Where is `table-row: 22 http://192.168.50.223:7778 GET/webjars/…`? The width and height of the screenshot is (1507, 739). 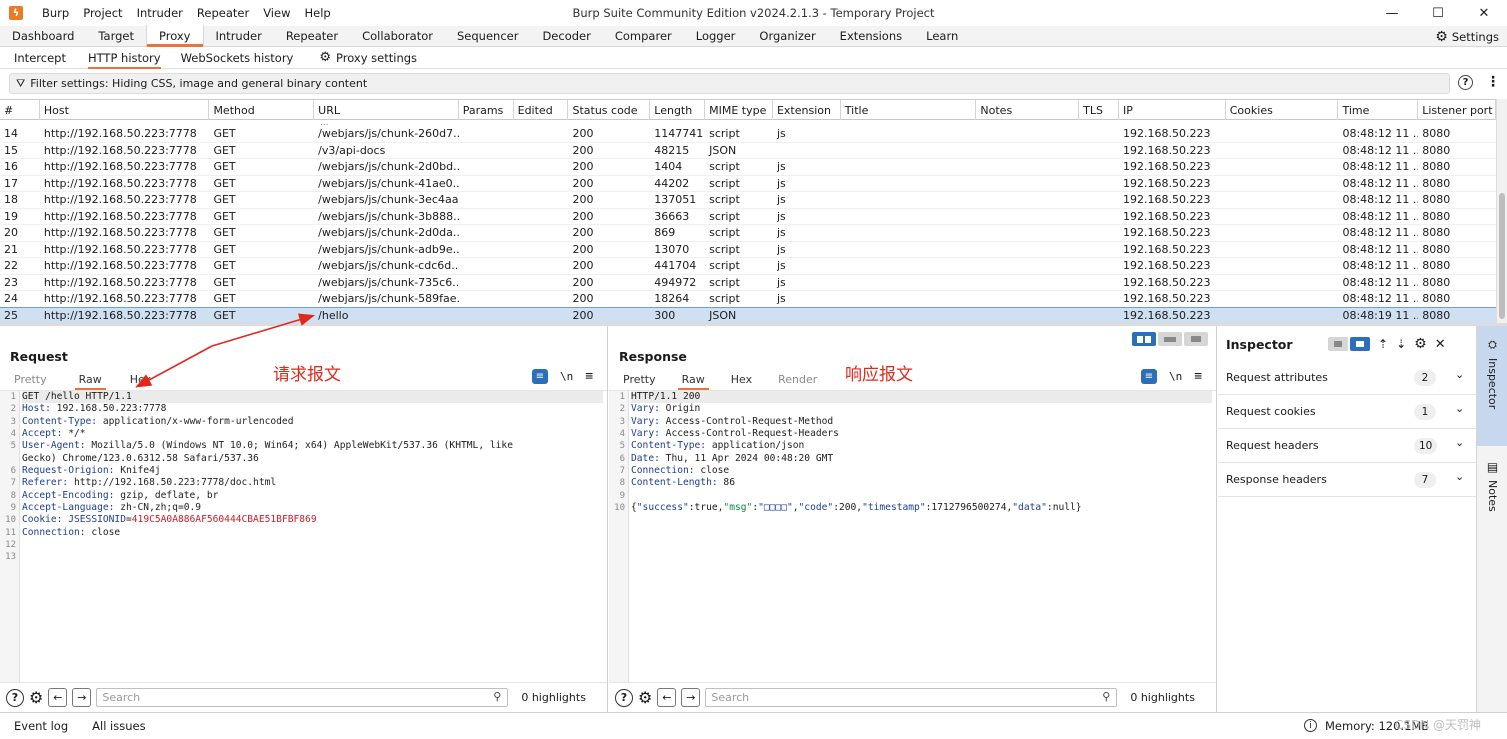 table-row: 22 http://192.168.50.223:7778 GET/webjars/… is located at coordinates (748, 266).